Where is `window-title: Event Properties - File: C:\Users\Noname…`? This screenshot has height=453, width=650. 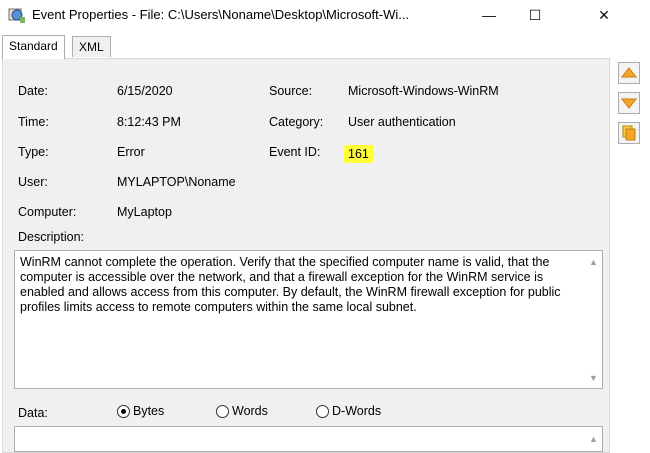
window-title: Event Properties - File: C:\Users\Noname… is located at coordinates (221, 14).